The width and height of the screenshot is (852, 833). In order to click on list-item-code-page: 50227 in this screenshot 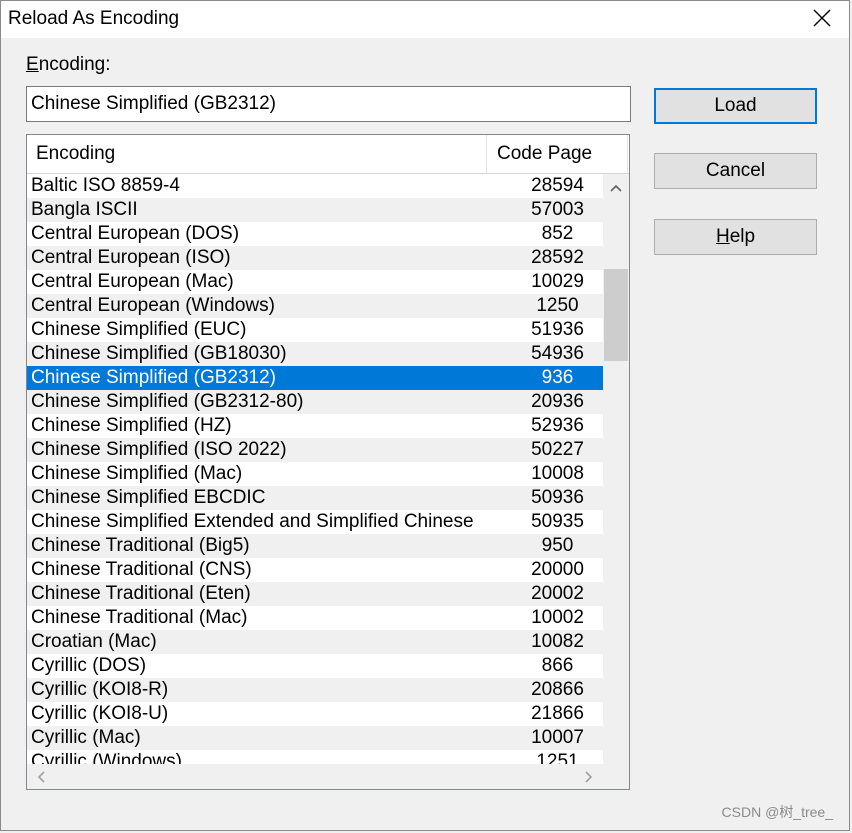, I will do `click(557, 449)`.